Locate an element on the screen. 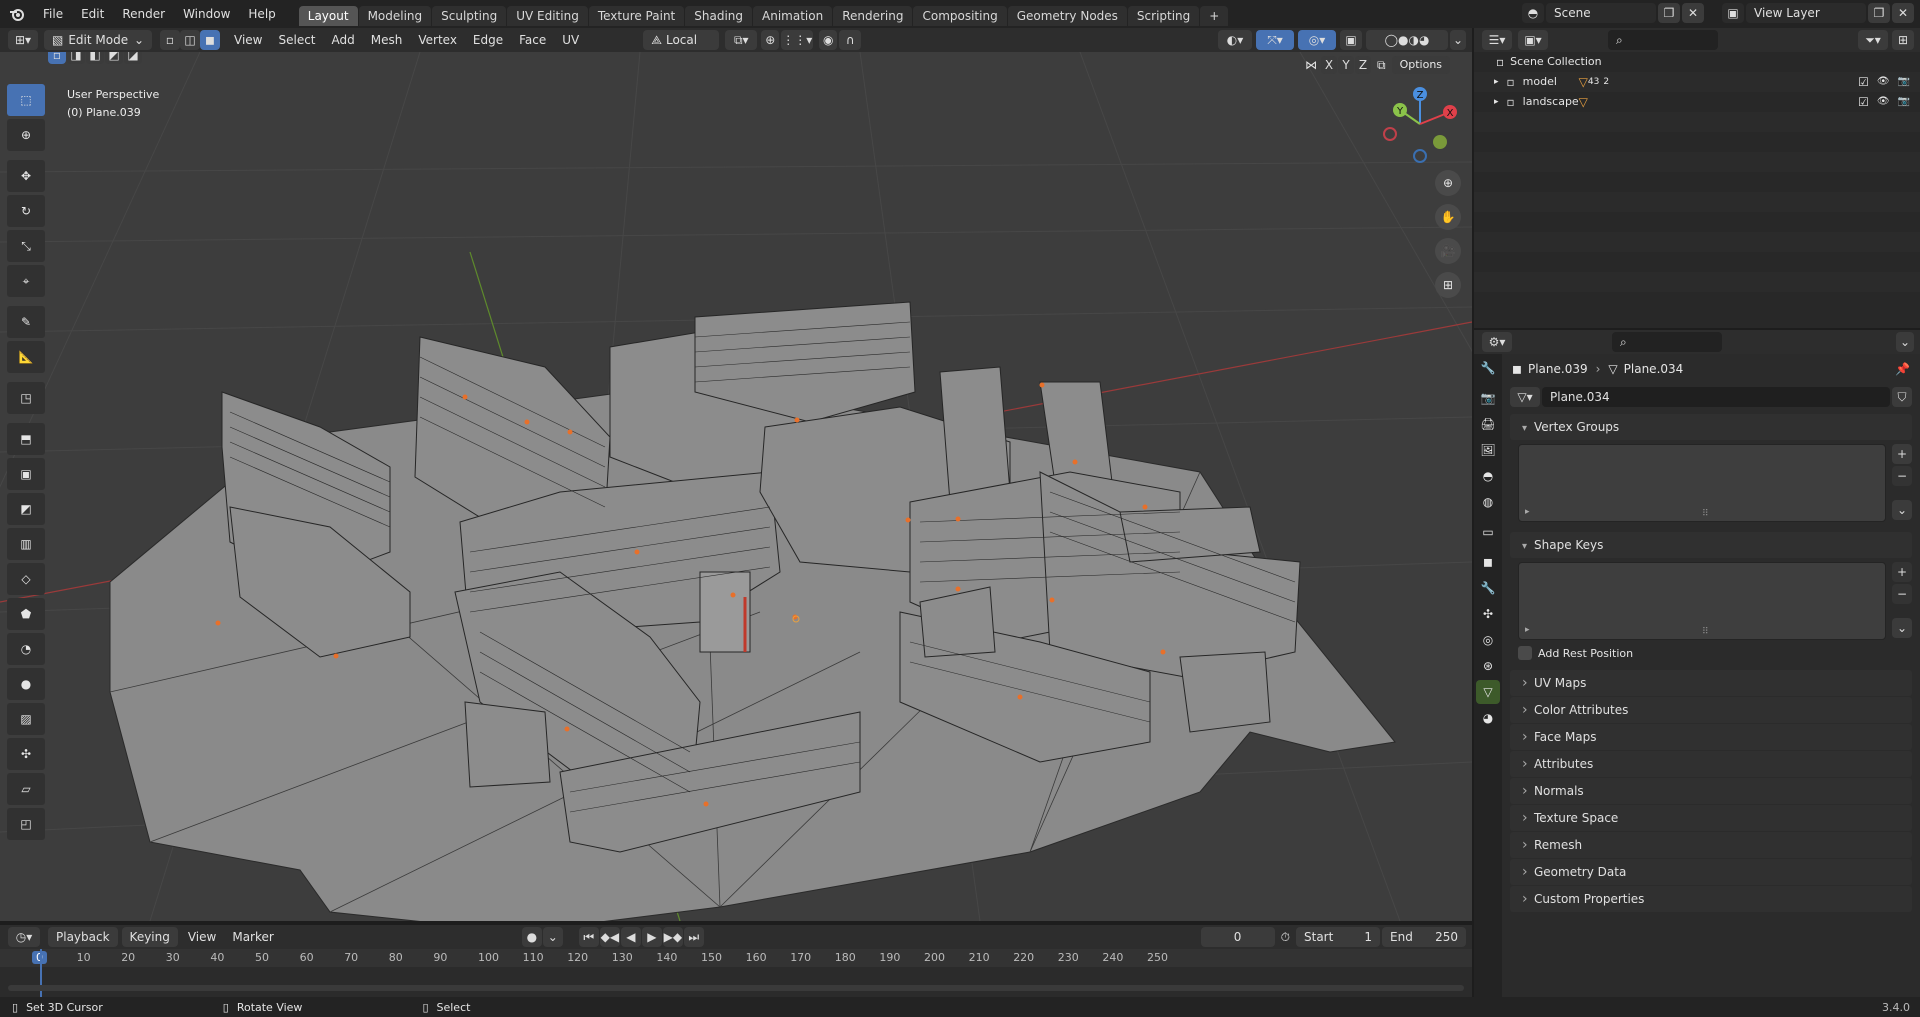 The height and width of the screenshot is (1017, 1920). select-box-icon: ⬚ is located at coordinates (26, 100).